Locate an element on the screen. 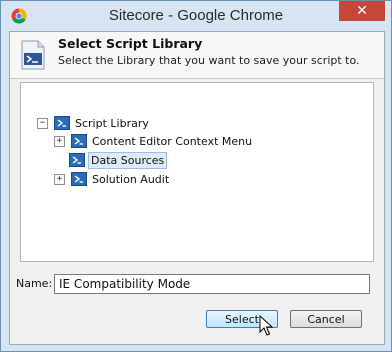 This screenshot has width=392, height=352. collapse-icon: − is located at coordinates (42, 123).